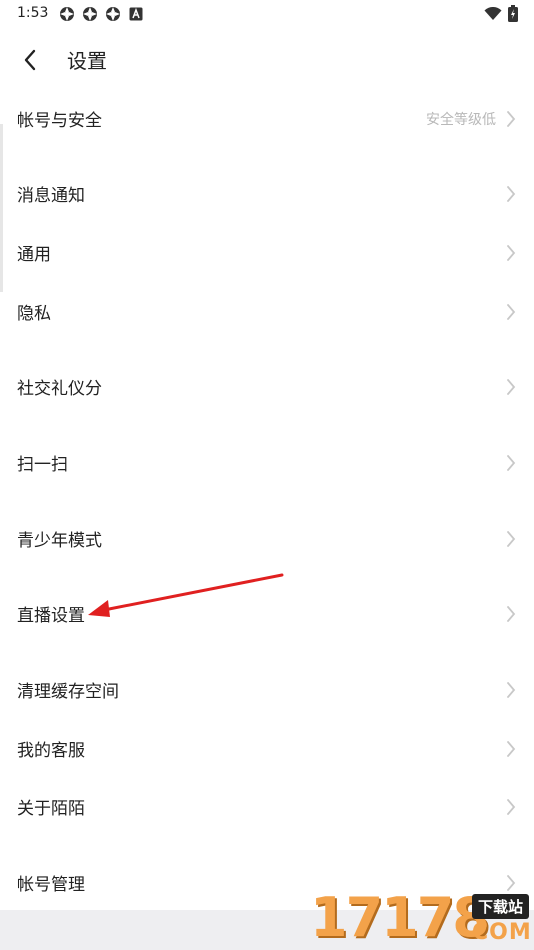 Image resolution: width=534 pixels, height=950 pixels. I want to click on status-system-icons, so click(501, 15).